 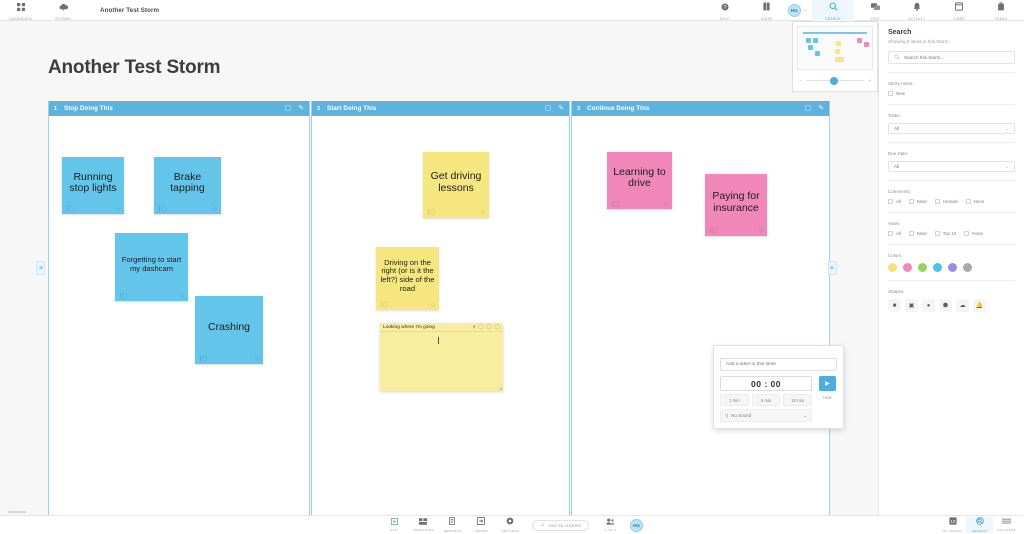 I want to click on templates-button: TEMPLATES, so click(x=423, y=524).